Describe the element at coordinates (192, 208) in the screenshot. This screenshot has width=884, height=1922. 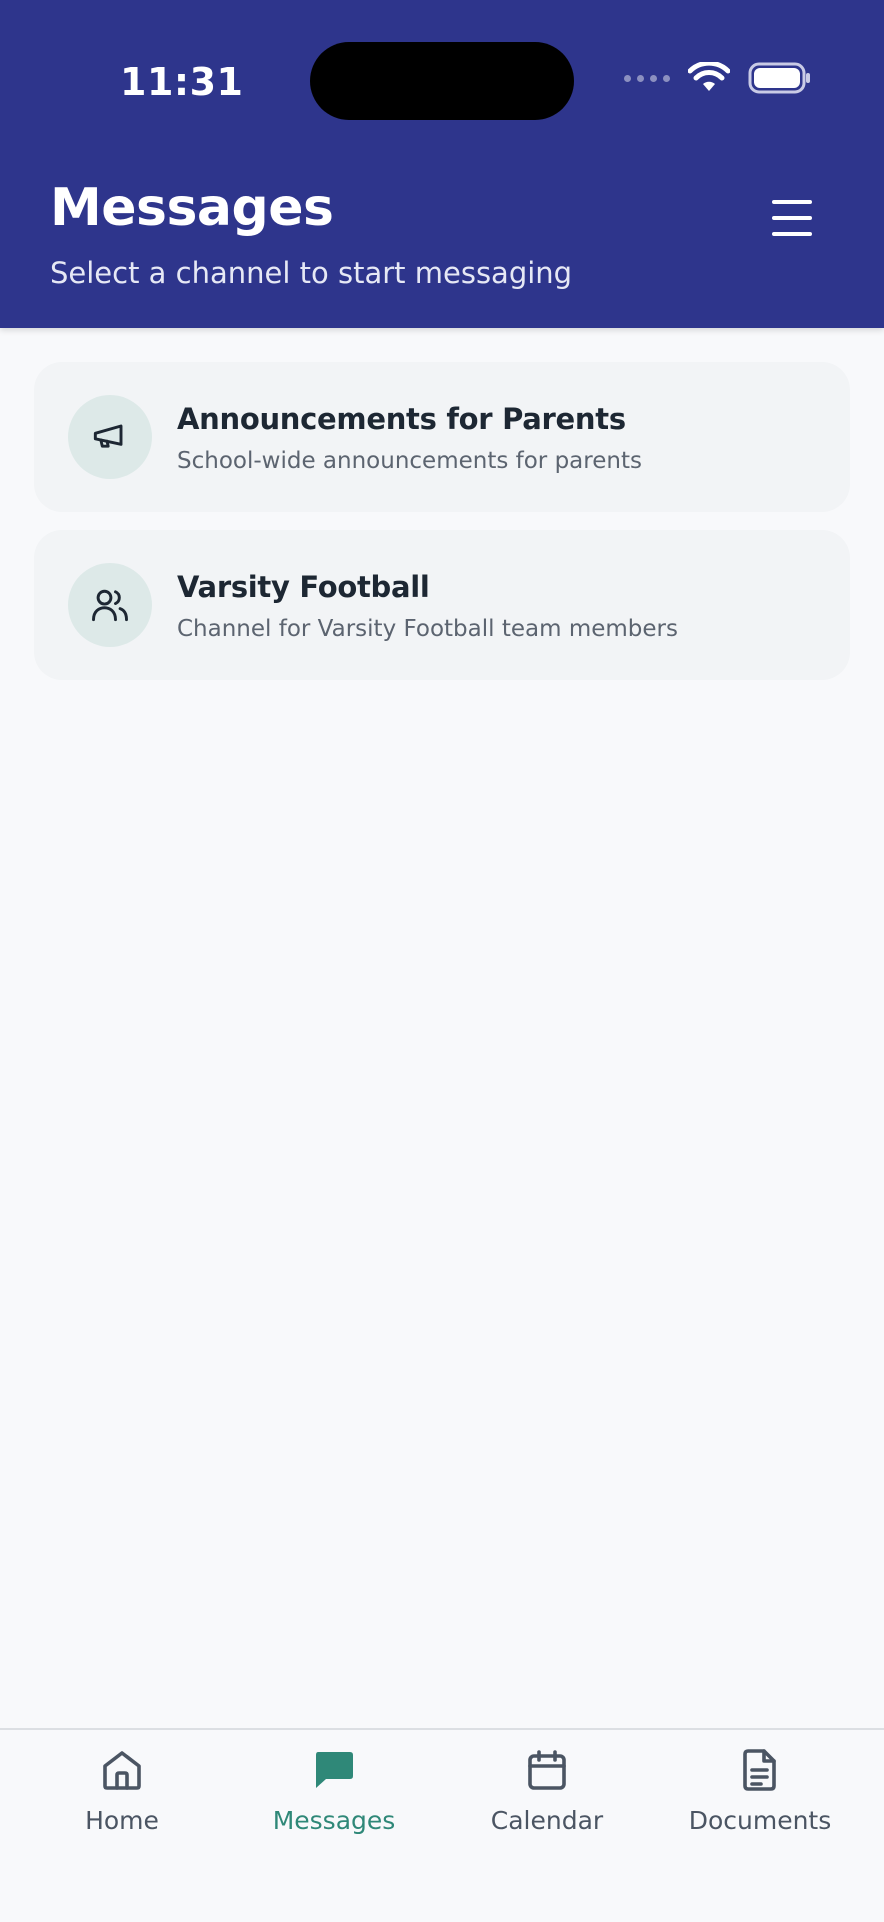
I see `page-title: Messages` at that location.